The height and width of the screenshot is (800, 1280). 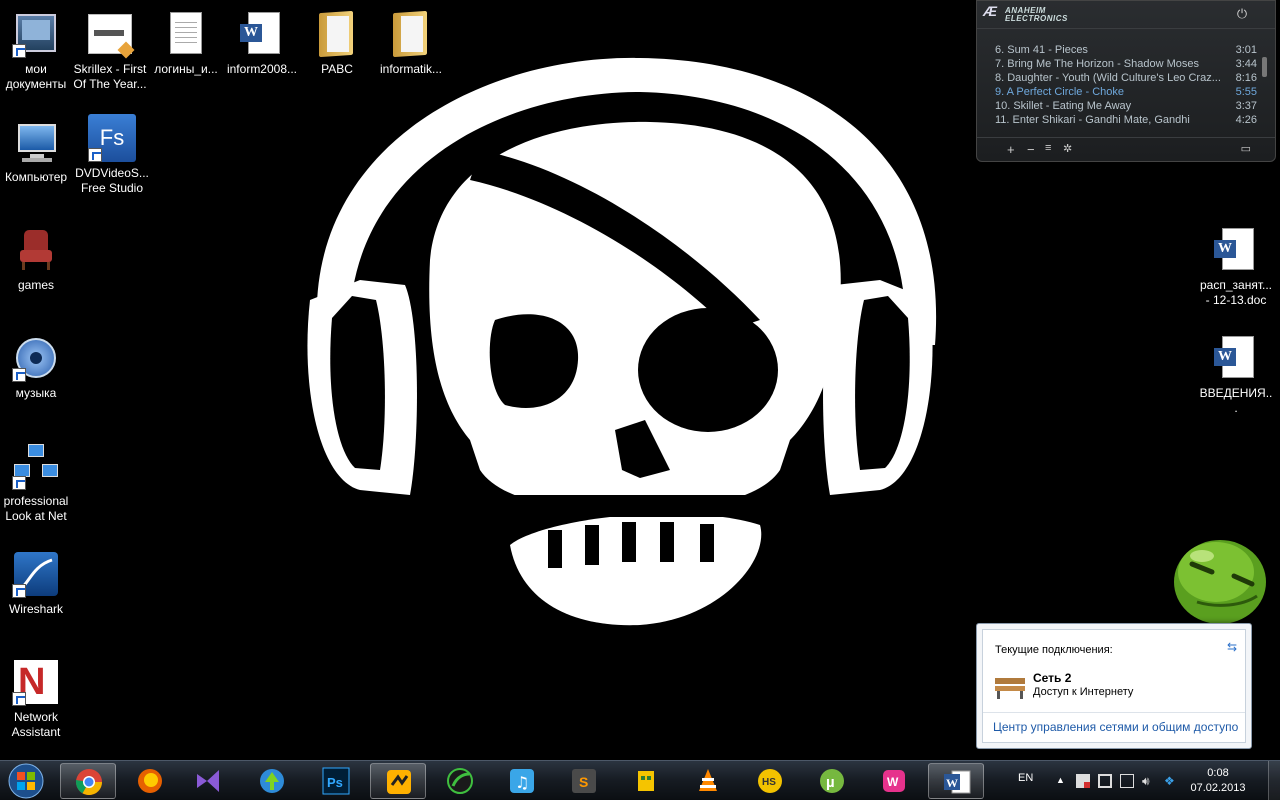 What do you see at coordinates (36, 34) in the screenshot?
I see `my-documents-icon` at bounding box center [36, 34].